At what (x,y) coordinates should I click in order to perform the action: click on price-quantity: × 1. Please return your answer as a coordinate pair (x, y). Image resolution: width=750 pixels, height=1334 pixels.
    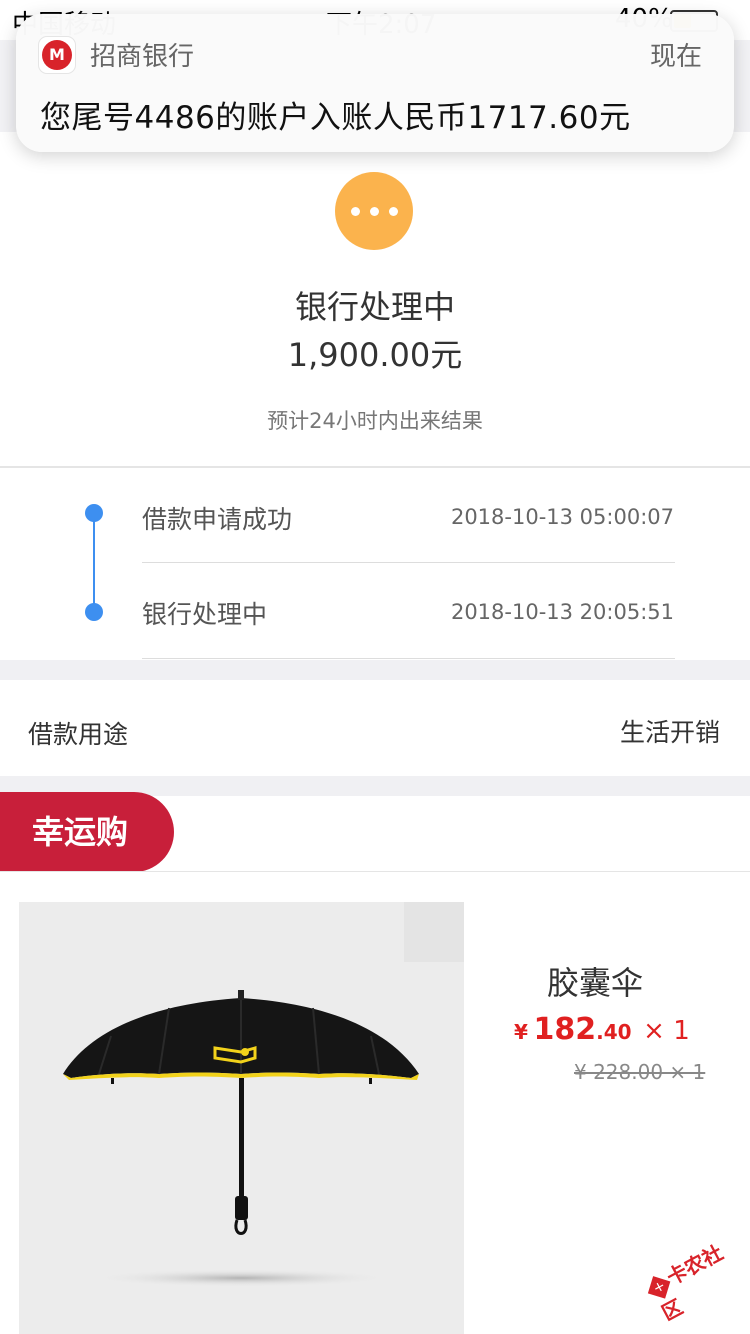
    Looking at the image, I should click on (666, 1031).